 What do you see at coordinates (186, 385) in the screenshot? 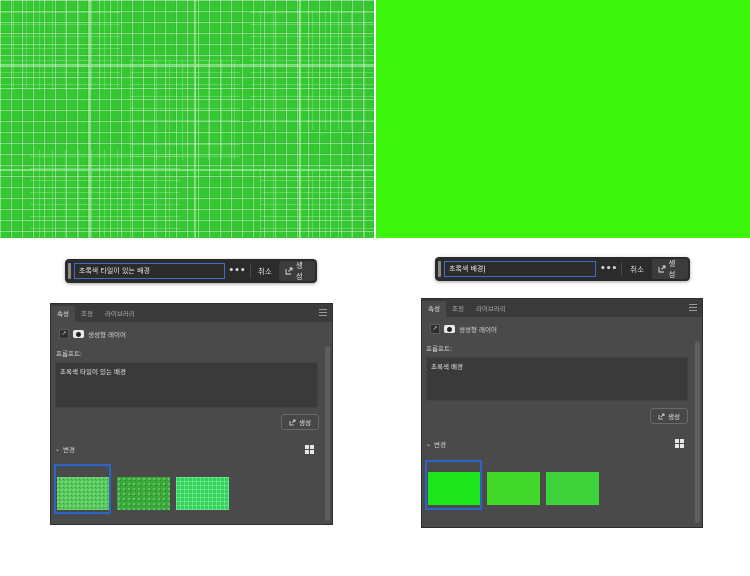
I see `prompt-textarea: 초록색 타일이 있는 배경` at bounding box center [186, 385].